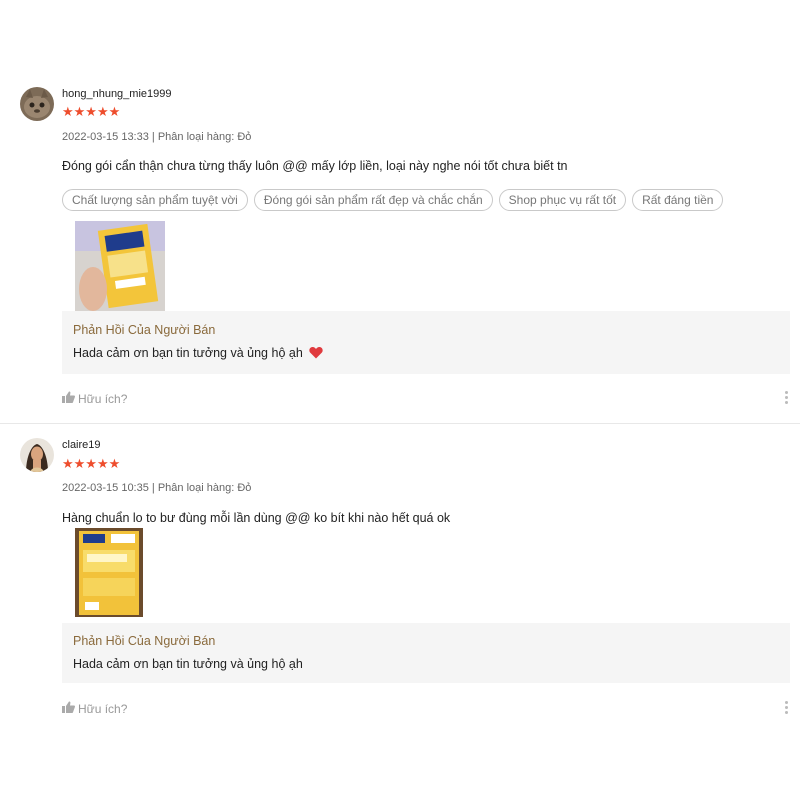  What do you see at coordinates (373, 200) in the screenshot?
I see `review-tag: Đóng gói sản phẩm rất đẹp và chắc chắn` at bounding box center [373, 200].